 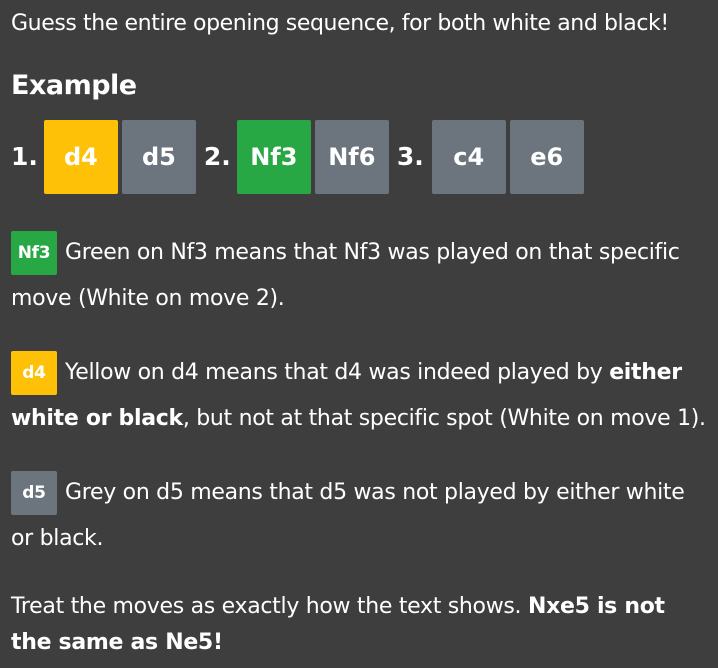 What do you see at coordinates (34, 253) in the screenshot?
I see `green-badge: Nf3` at bounding box center [34, 253].